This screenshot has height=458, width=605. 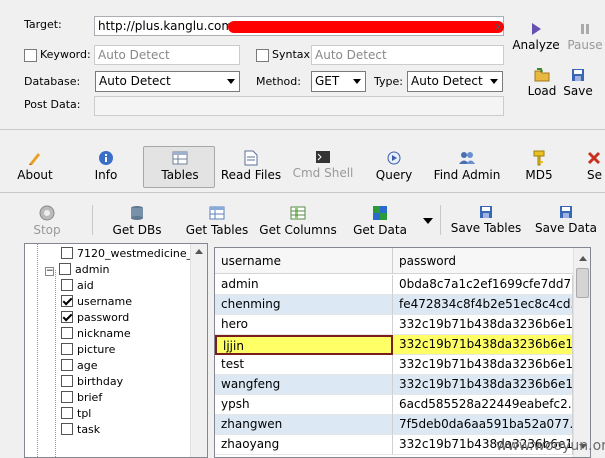 What do you see at coordinates (96, 334) in the screenshot?
I see `tree-column-node: nickname` at bounding box center [96, 334].